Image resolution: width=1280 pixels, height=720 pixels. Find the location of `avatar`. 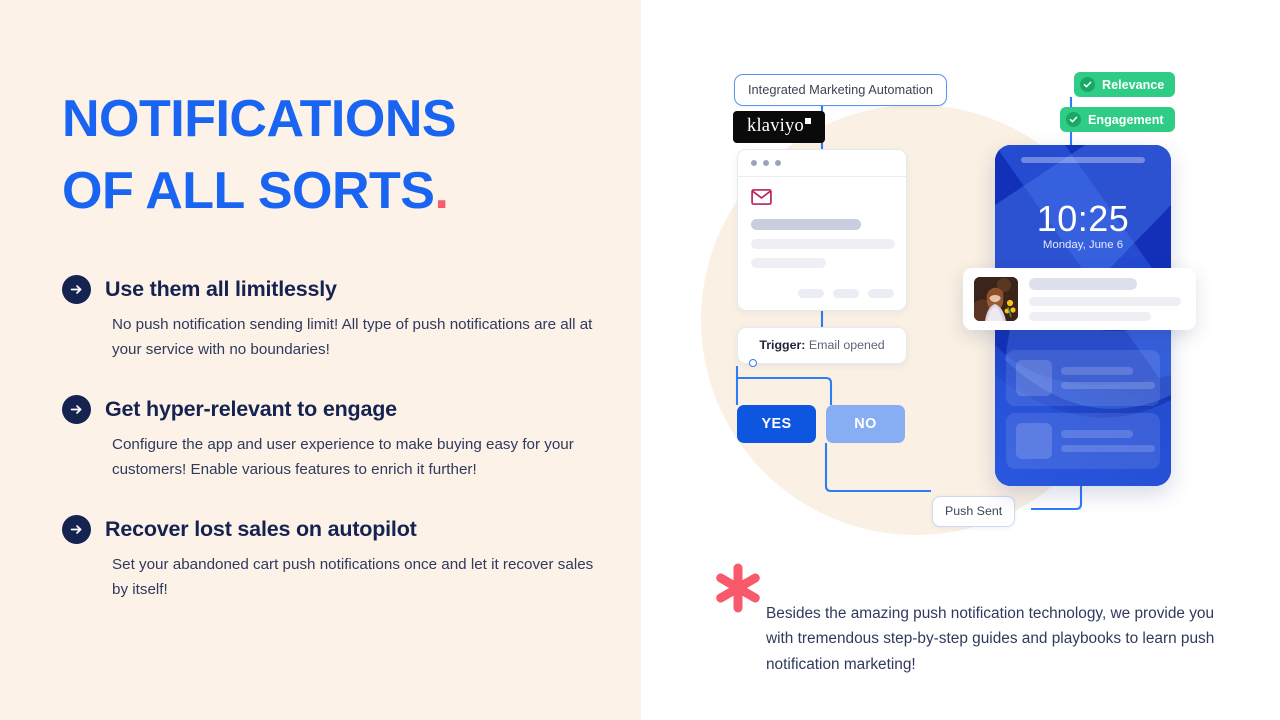

avatar is located at coordinates (996, 299).